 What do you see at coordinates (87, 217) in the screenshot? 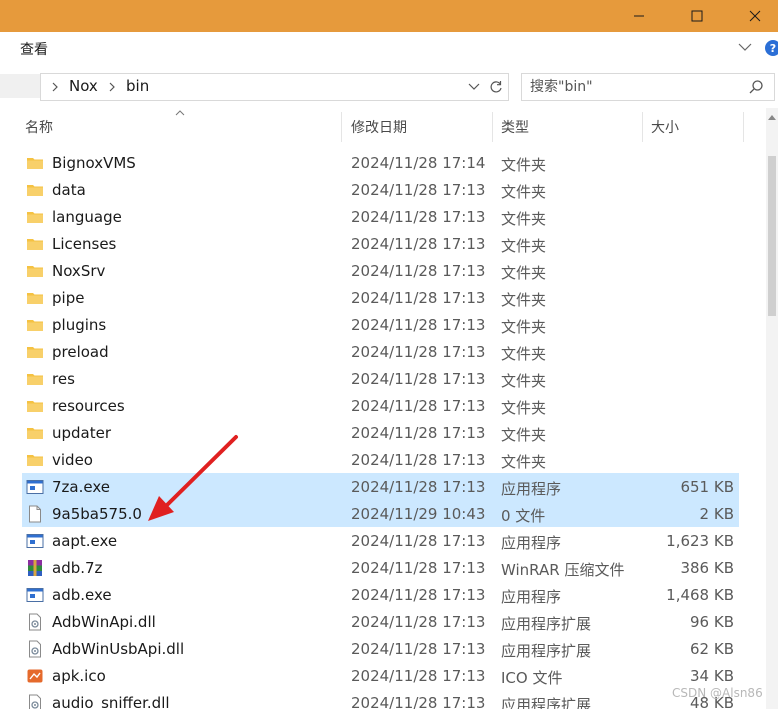
I see `file-name: language` at bounding box center [87, 217].